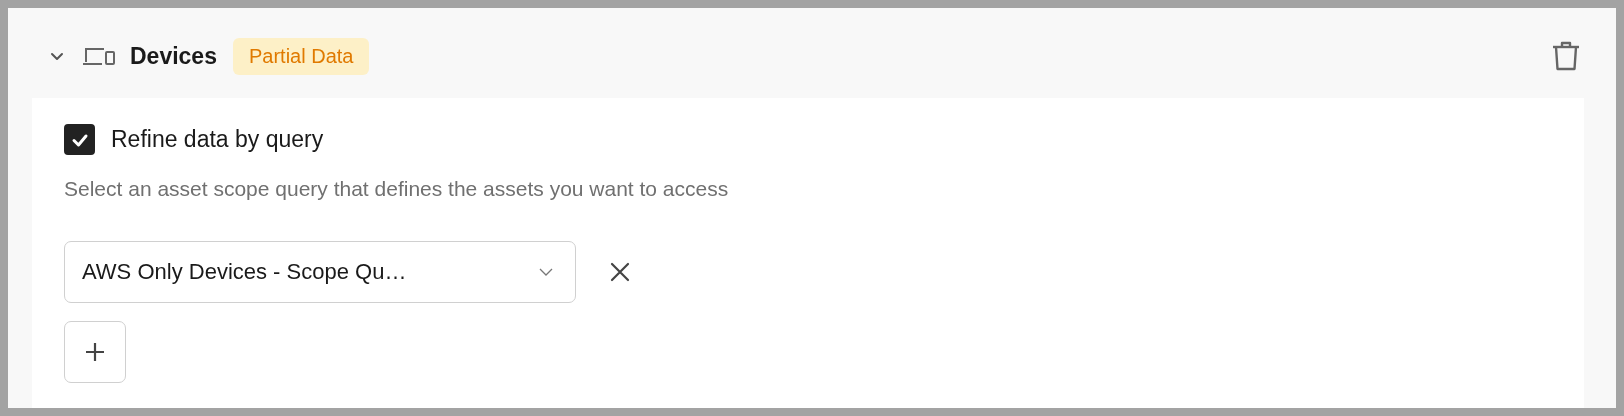 The width and height of the screenshot is (1624, 416). What do you see at coordinates (301, 56) in the screenshot?
I see `status-badge: Partial Data` at bounding box center [301, 56].